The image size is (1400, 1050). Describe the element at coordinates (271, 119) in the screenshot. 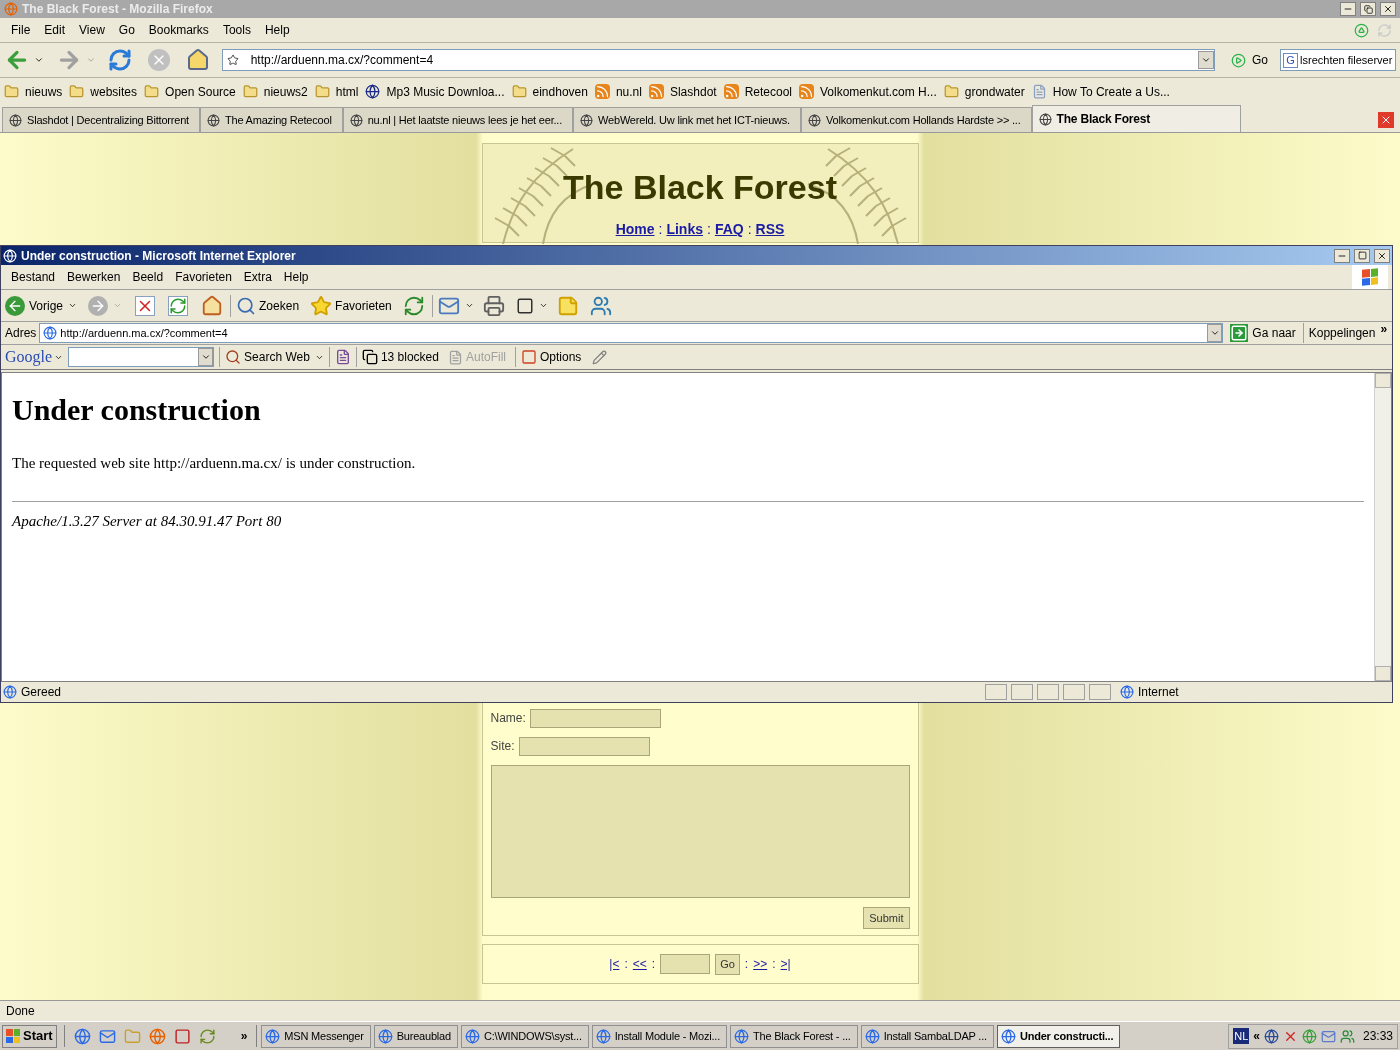

I see `browser-tab: The Amazing Retecool` at that location.